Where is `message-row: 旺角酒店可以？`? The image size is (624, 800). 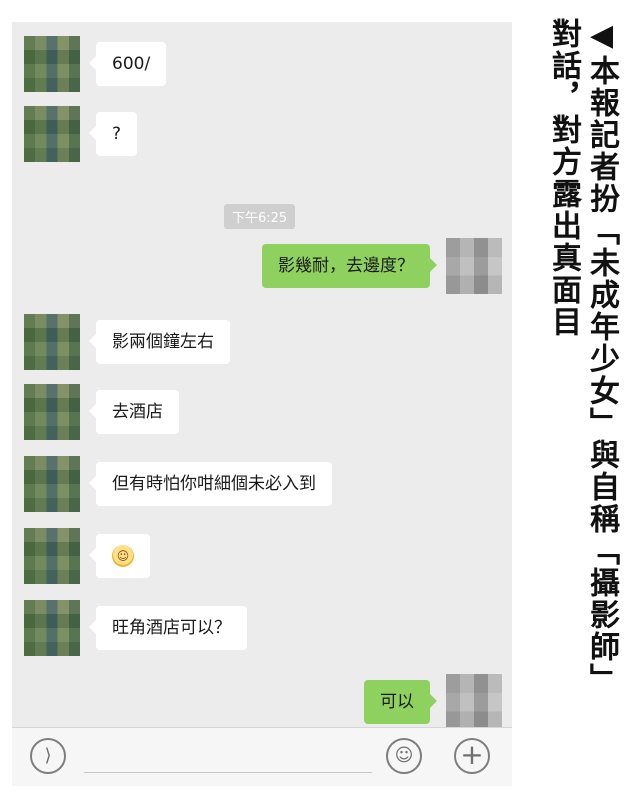 message-row: 旺角酒店可以？ is located at coordinates (262, 632).